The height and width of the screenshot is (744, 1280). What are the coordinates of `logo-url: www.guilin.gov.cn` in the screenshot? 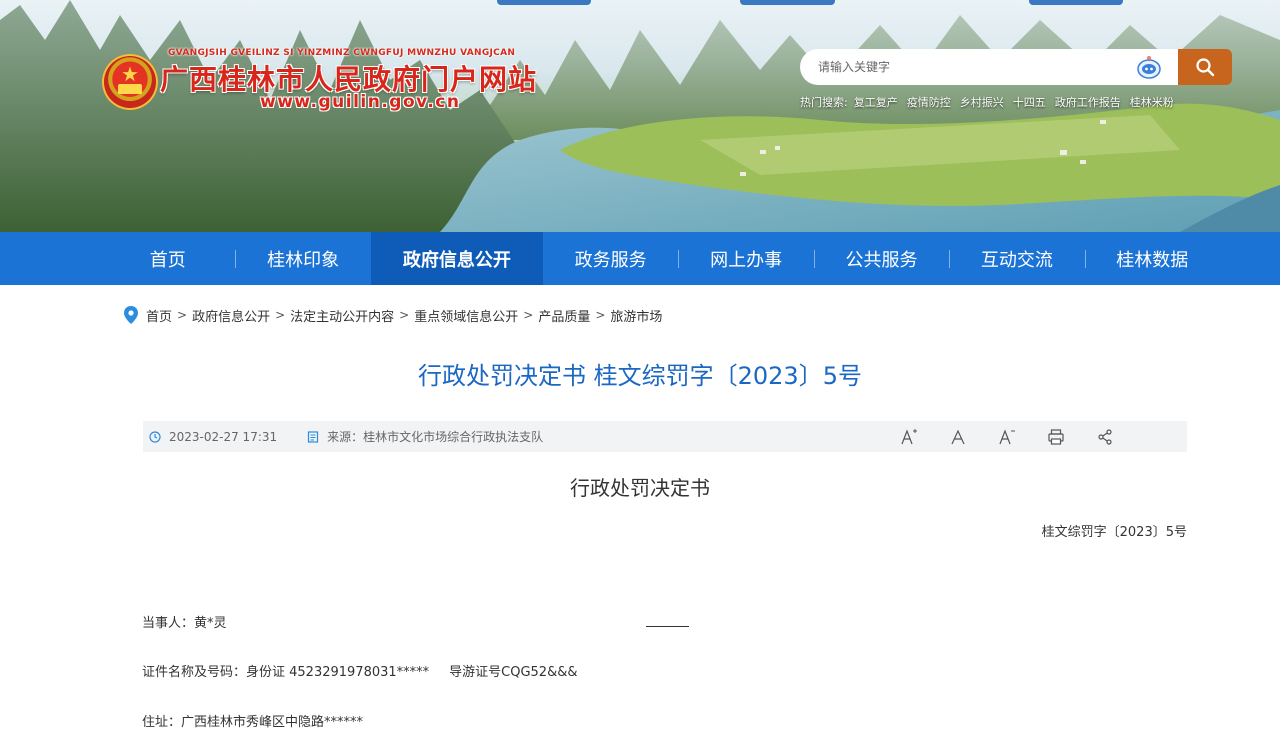 It's located at (360, 102).